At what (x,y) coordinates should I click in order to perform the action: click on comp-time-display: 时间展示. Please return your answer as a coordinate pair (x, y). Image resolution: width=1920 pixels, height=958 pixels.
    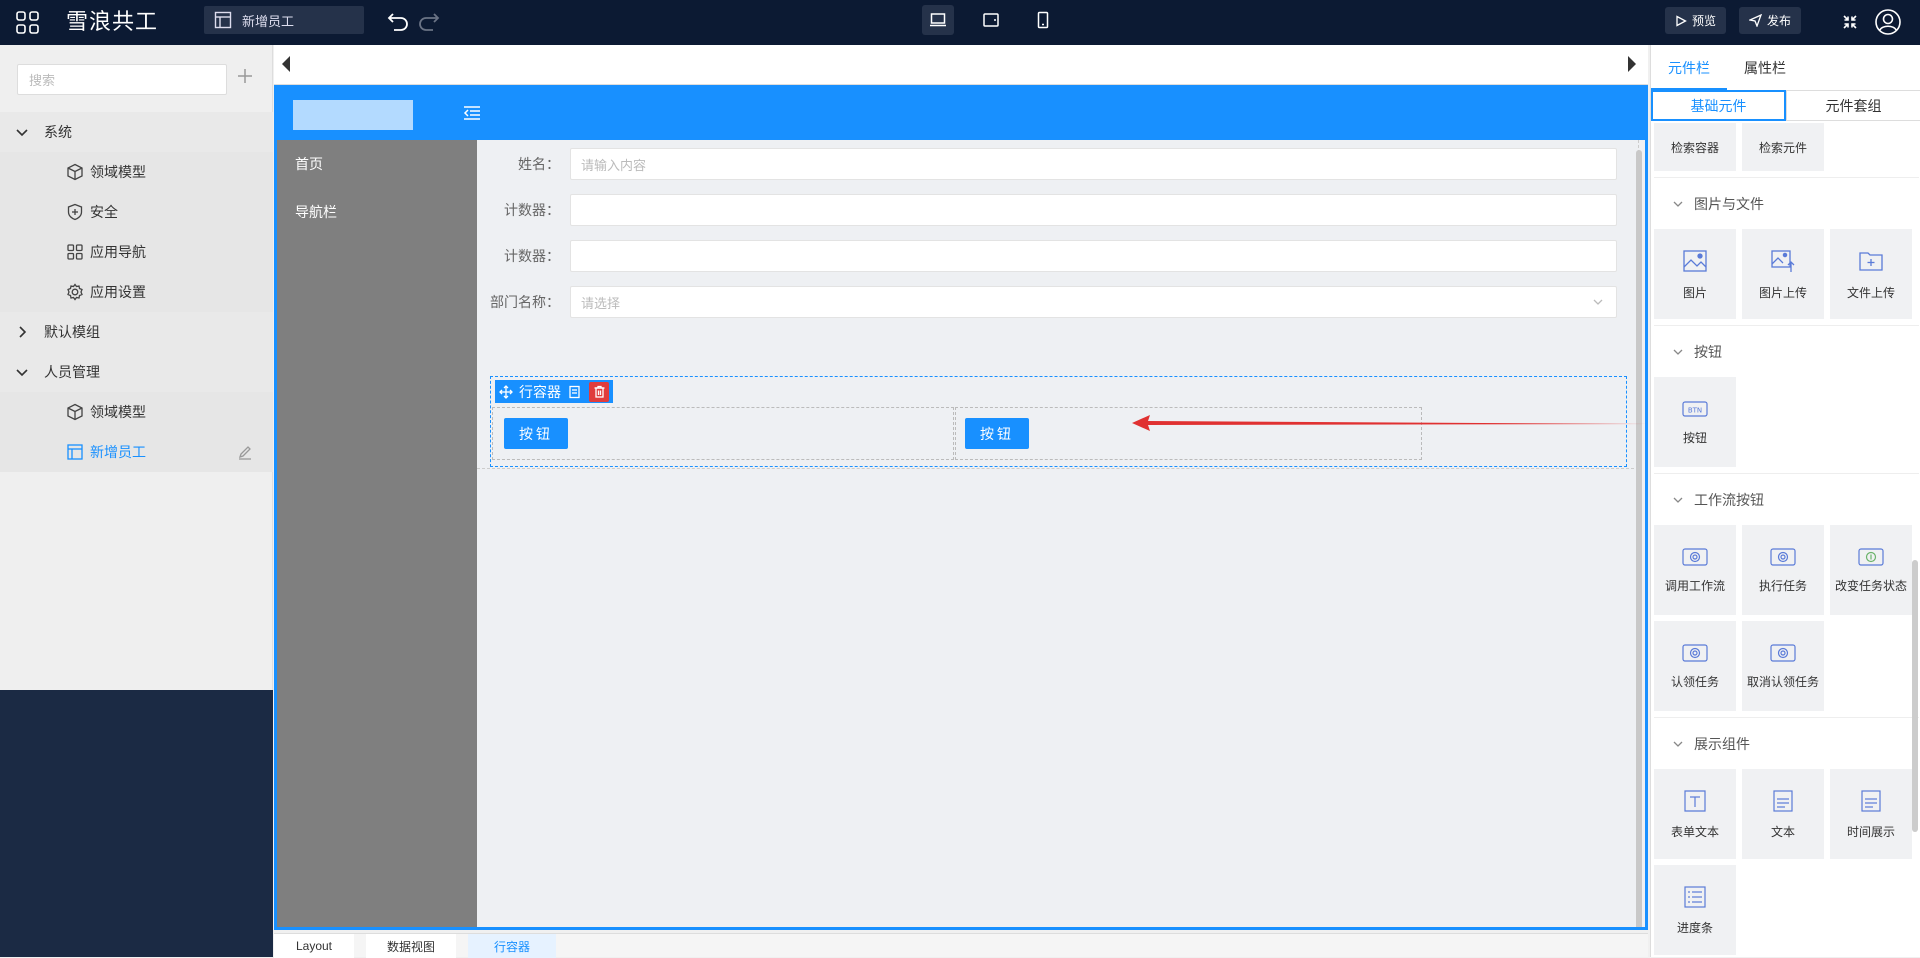
    Looking at the image, I should click on (1871, 814).